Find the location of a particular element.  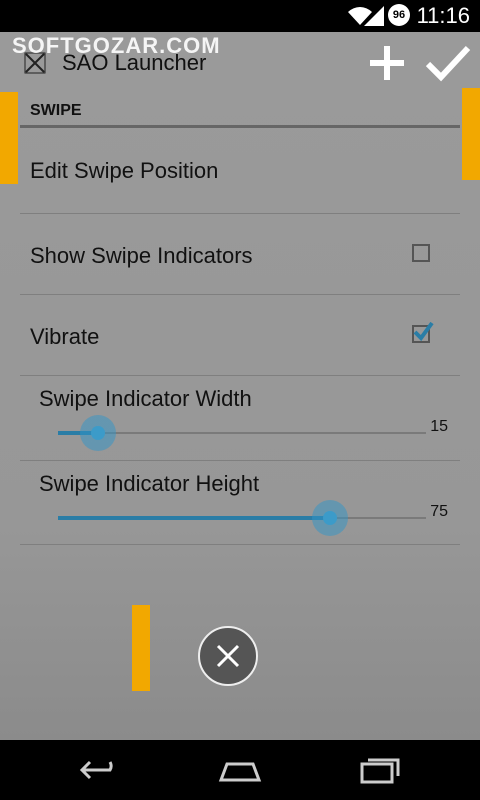

check-icon is located at coordinates (423, 331).